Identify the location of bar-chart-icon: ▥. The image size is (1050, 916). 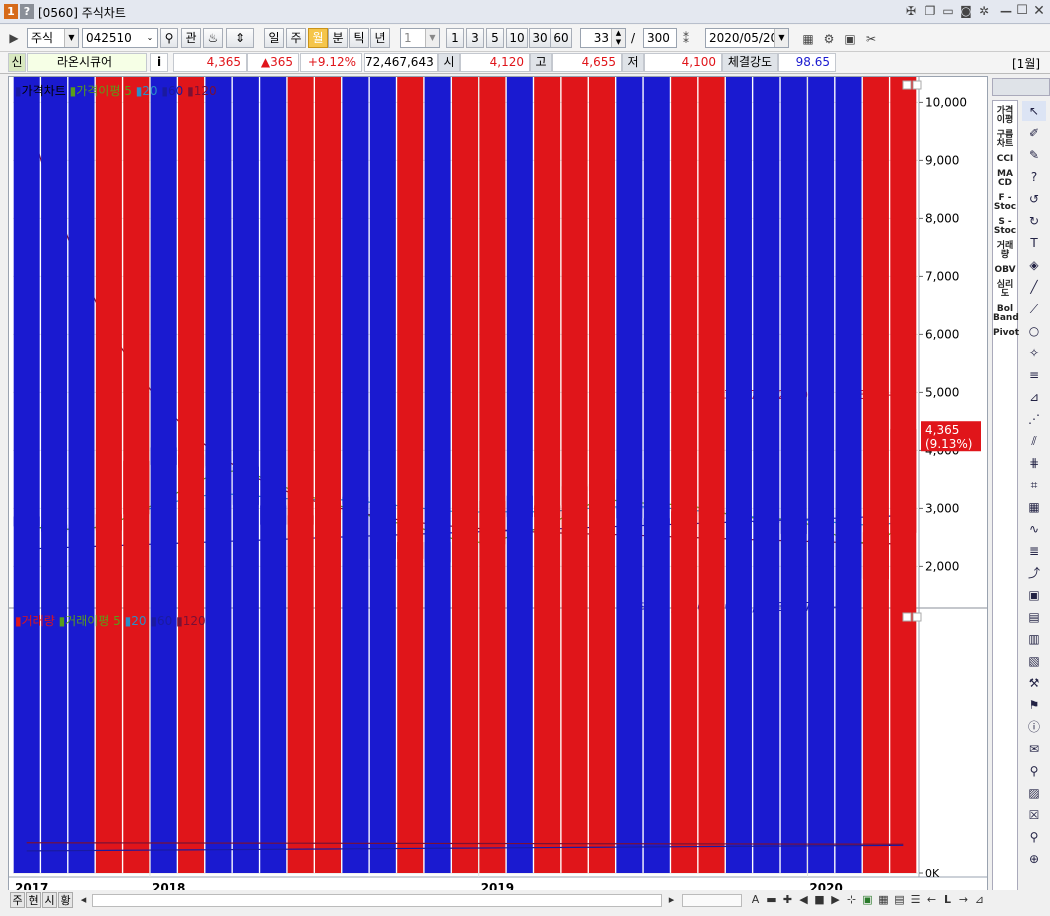
(1034, 639).